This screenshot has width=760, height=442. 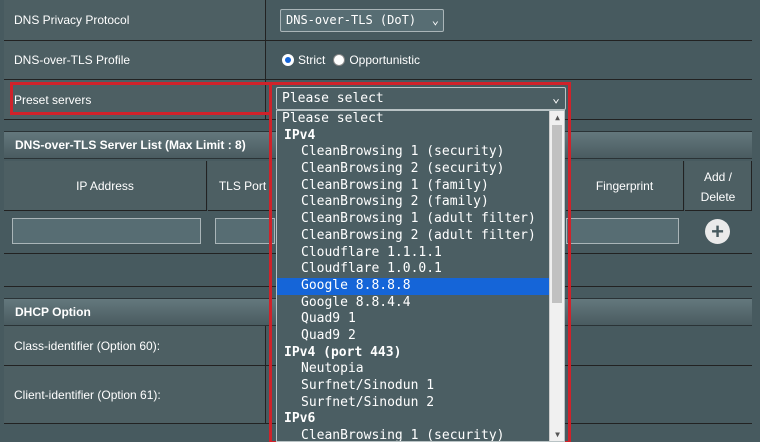 I want to click on dropdown-group-label: IPv4 (port 443), so click(x=343, y=352).